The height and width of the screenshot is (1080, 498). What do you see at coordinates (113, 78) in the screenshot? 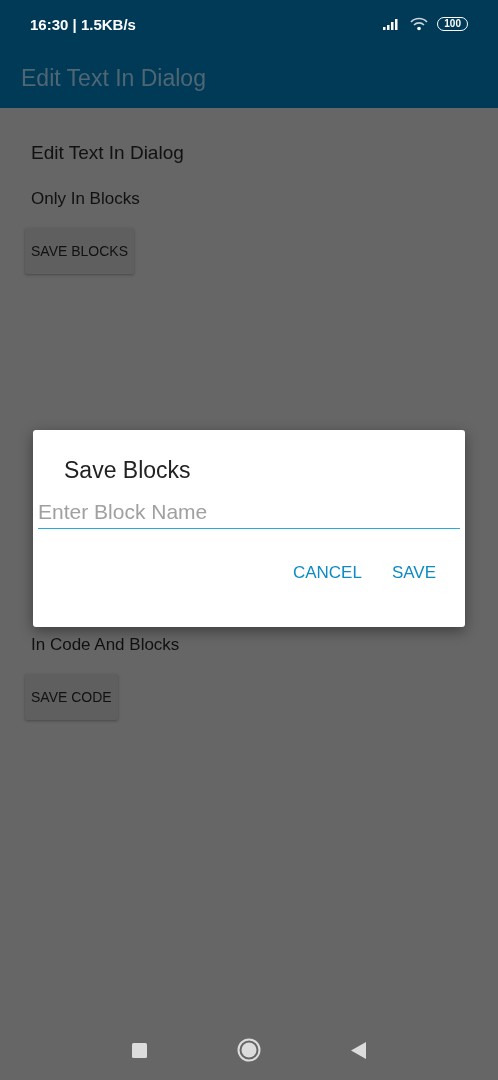
I see `app-bar-title: Edit Text In Dialog` at bounding box center [113, 78].